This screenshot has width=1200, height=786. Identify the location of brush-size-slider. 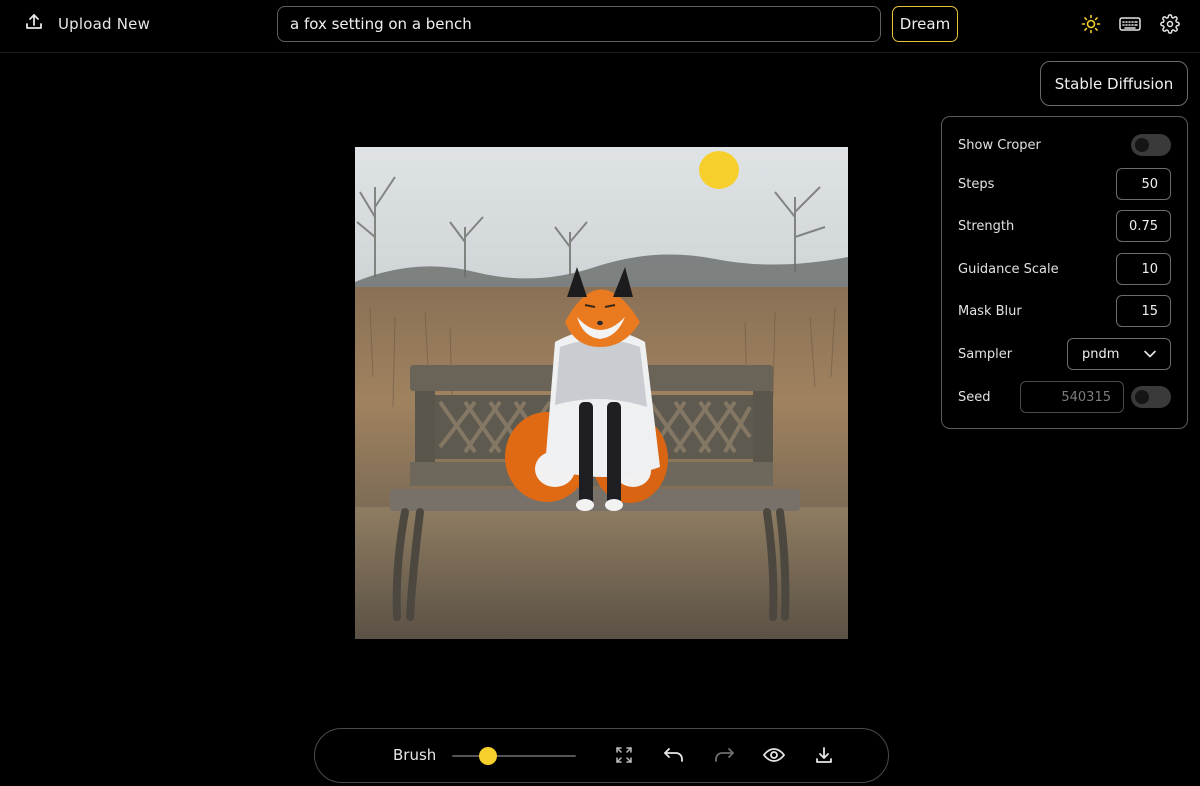
(514, 756).